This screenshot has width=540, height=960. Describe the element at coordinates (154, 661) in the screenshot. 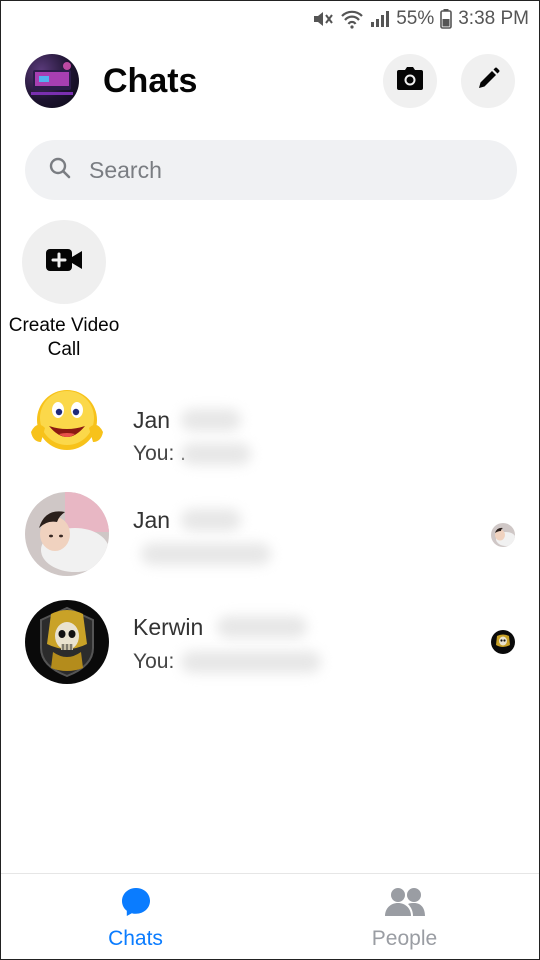

I see `chat-preview: You:` at that location.